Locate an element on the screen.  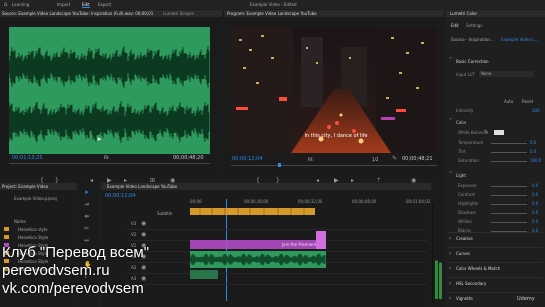
lumetri-header: Lumetri Color is located at coordinates (495, 13).